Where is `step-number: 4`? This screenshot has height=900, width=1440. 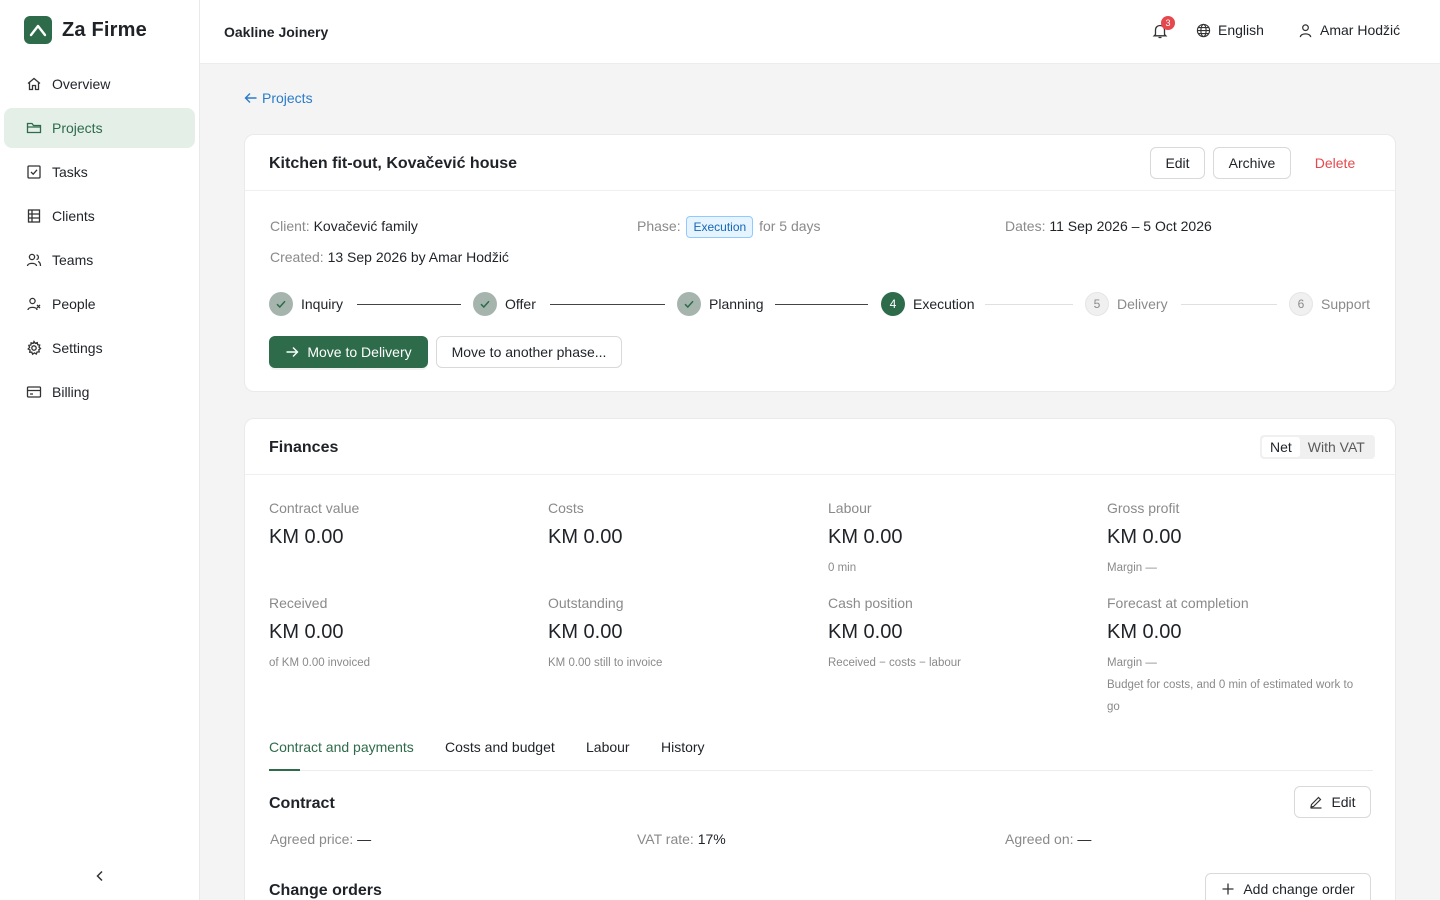
step-number: 4 is located at coordinates (893, 304).